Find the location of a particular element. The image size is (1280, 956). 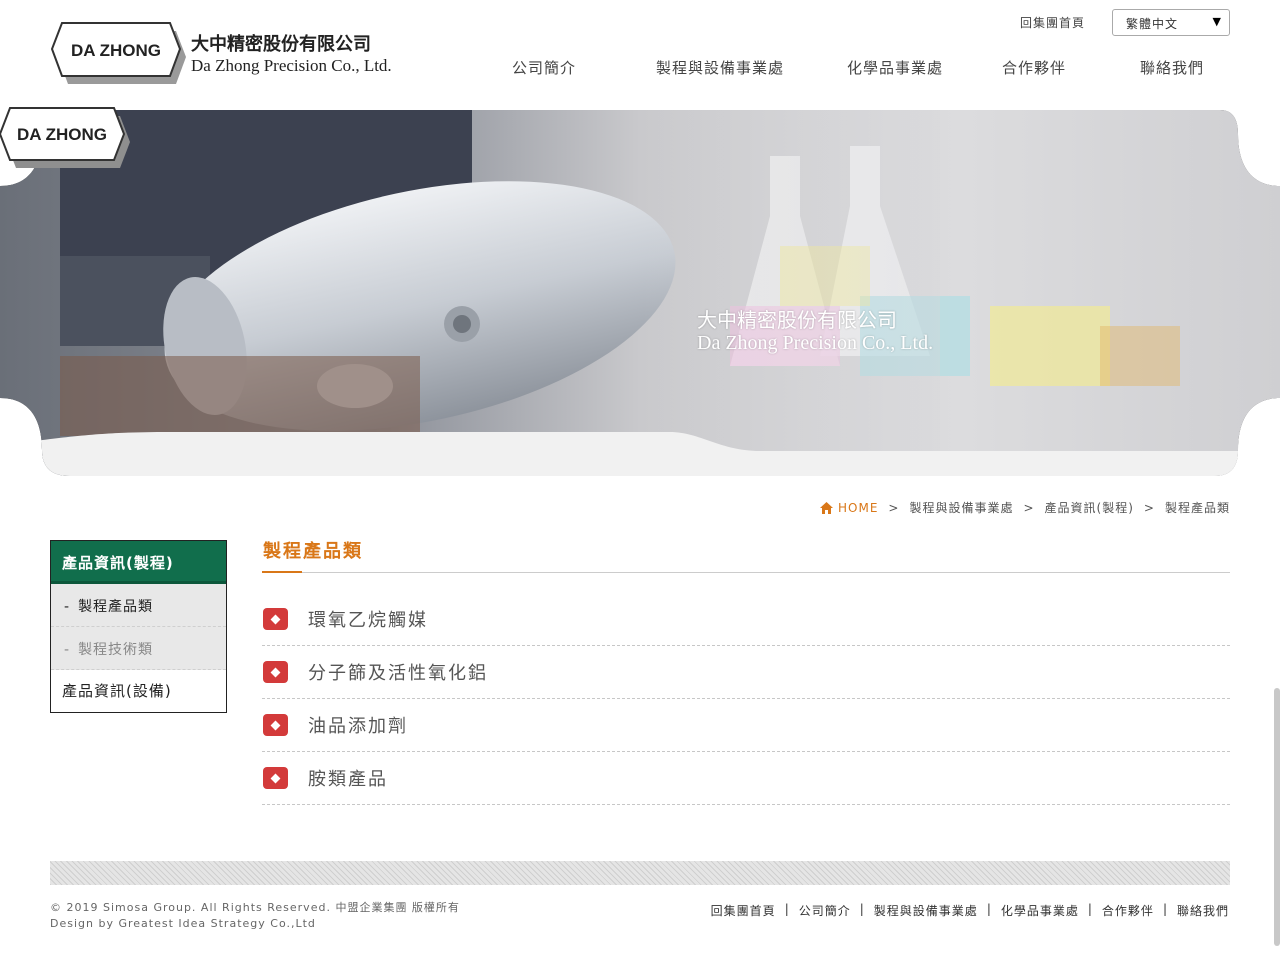

list-item-label: 環氧乙烷觸媒 is located at coordinates (368, 620).